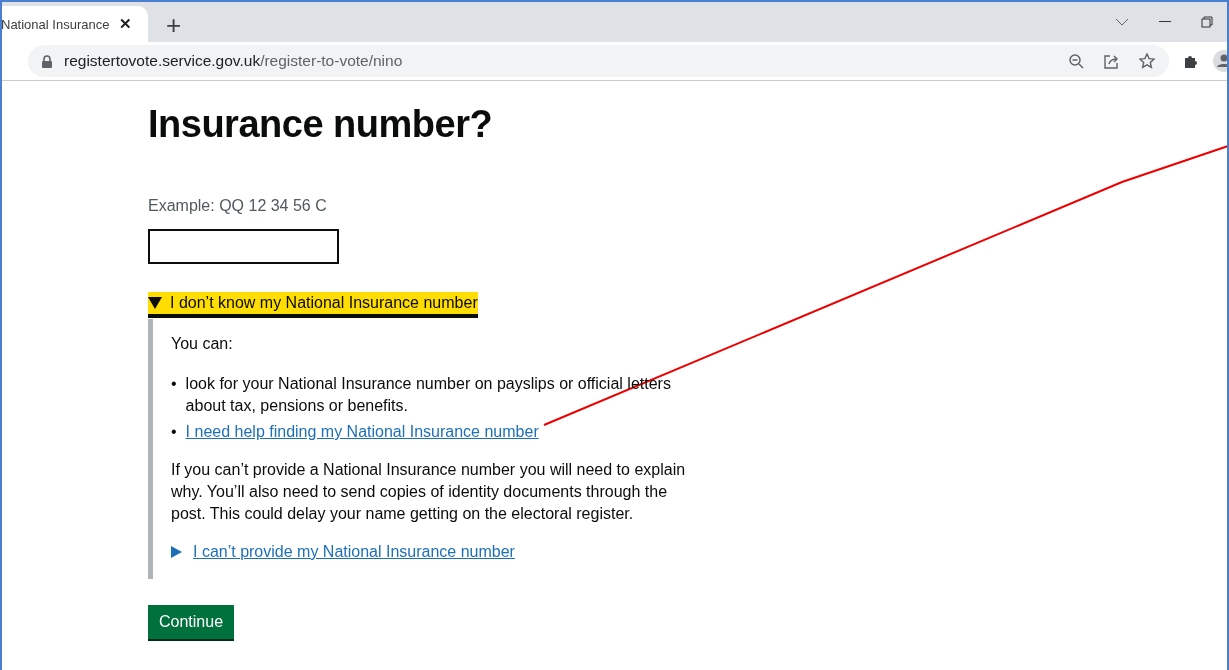 Image resolution: width=1229 pixels, height=670 pixels. Describe the element at coordinates (202, 343) in the screenshot. I see `intro-text: You can:` at that location.